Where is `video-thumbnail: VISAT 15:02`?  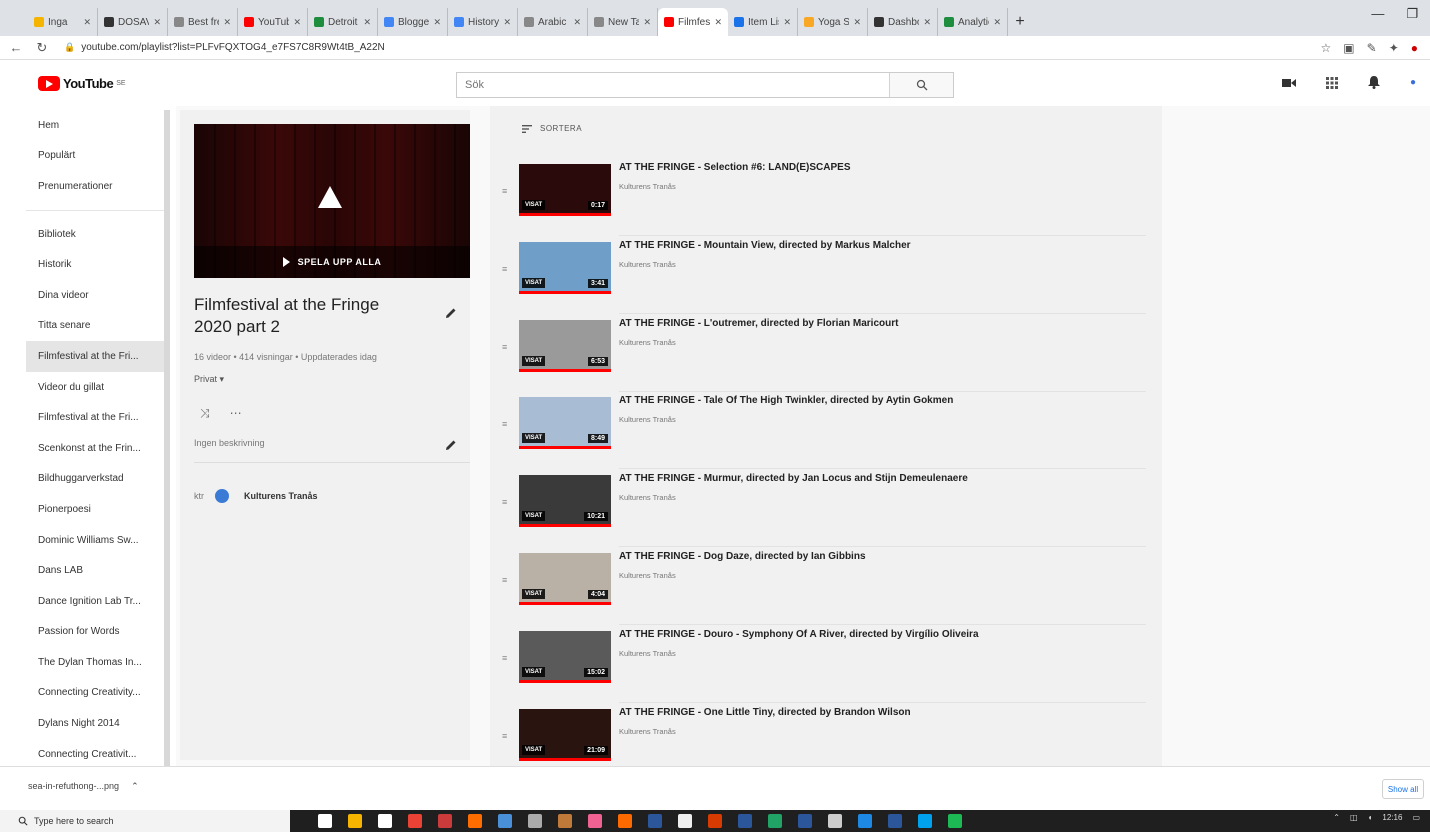
video-thumbnail: VISAT 15:02 is located at coordinates (565, 656).